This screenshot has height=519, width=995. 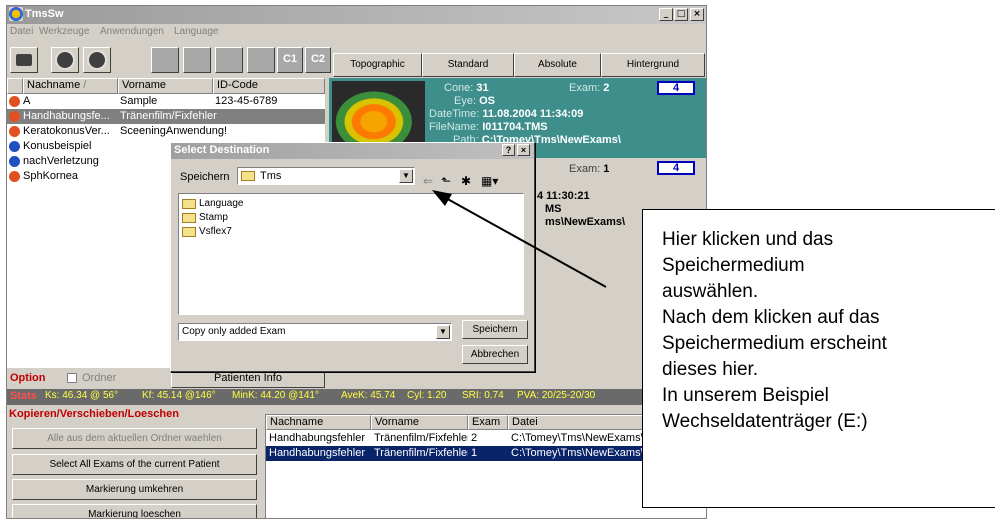 What do you see at coordinates (748, 239) in the screenshot?
I see `callout-line-1: Hier klicken und das` at bounding box center [748, 239].